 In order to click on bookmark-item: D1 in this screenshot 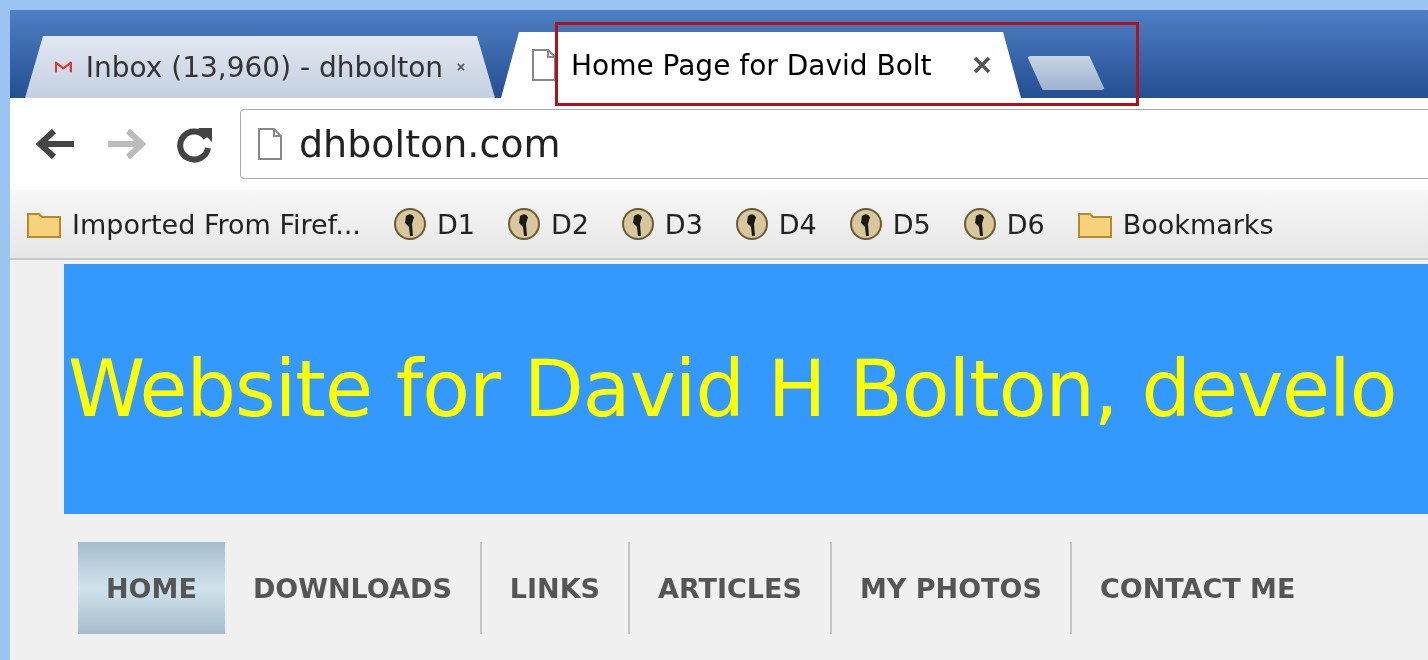, I will do `click(433, 224)`.